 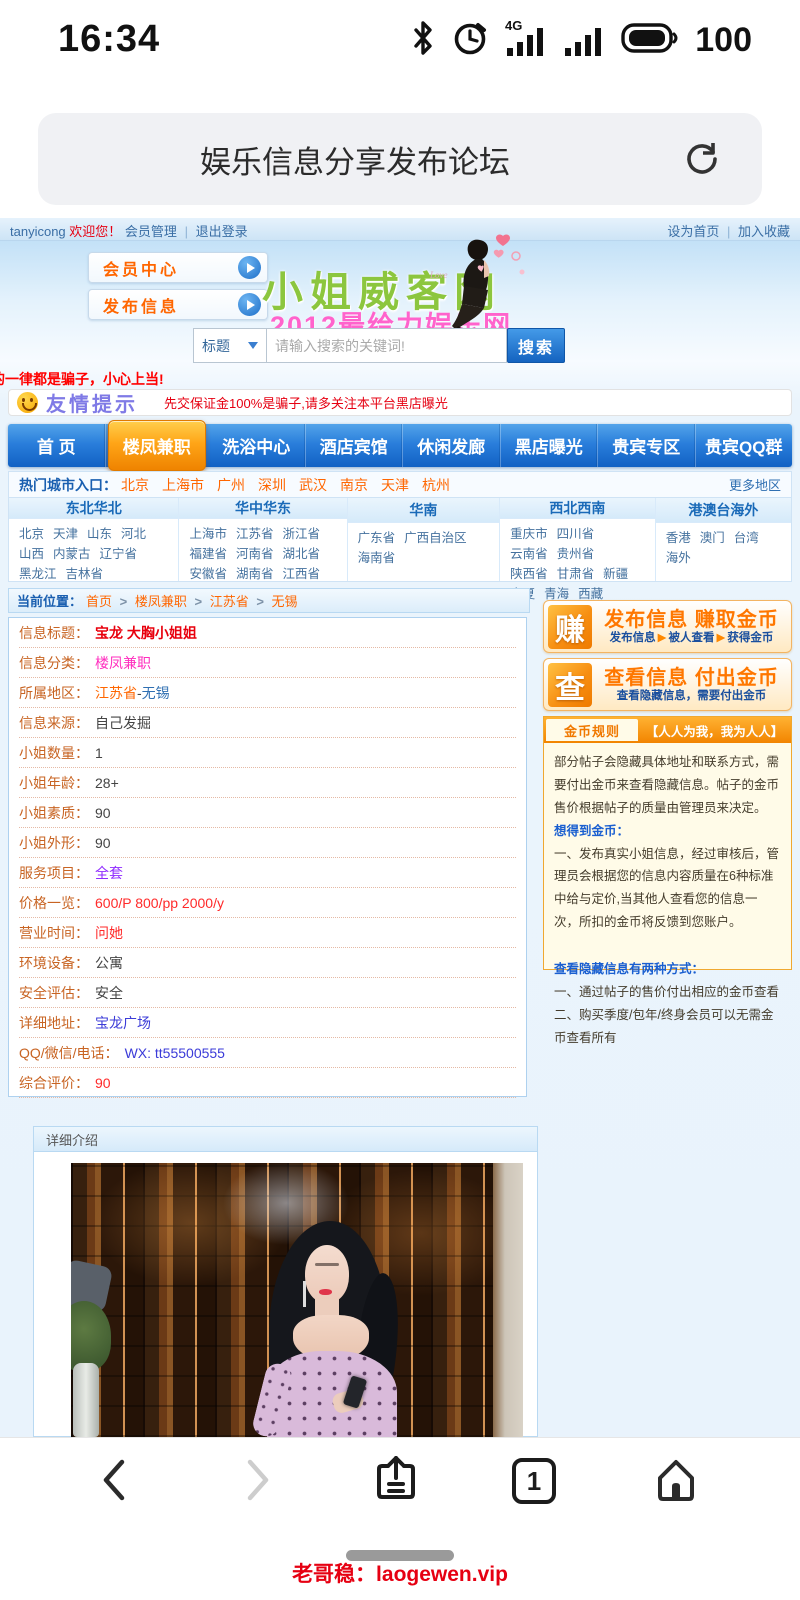 What do you see at coordinates (229, 601) in the screenshot?
I see `breadcrumb-link: 江苏省` at bounding box center [229, 601].